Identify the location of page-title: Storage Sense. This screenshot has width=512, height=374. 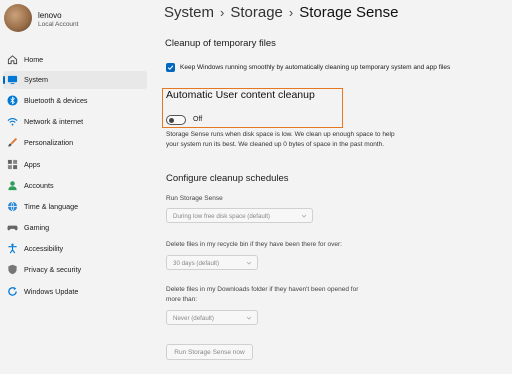
(349, 12).